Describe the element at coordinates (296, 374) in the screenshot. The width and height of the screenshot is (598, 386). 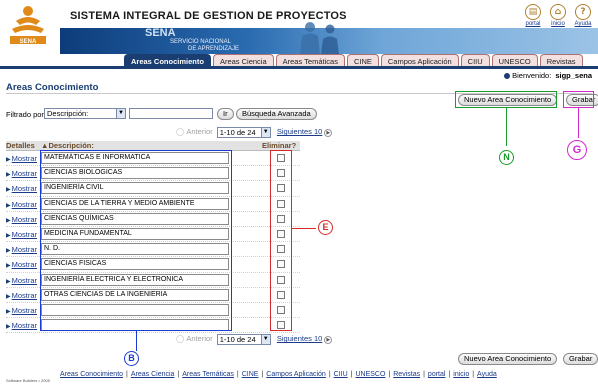
I see `footer-link: Campos Aplicación` at that location.